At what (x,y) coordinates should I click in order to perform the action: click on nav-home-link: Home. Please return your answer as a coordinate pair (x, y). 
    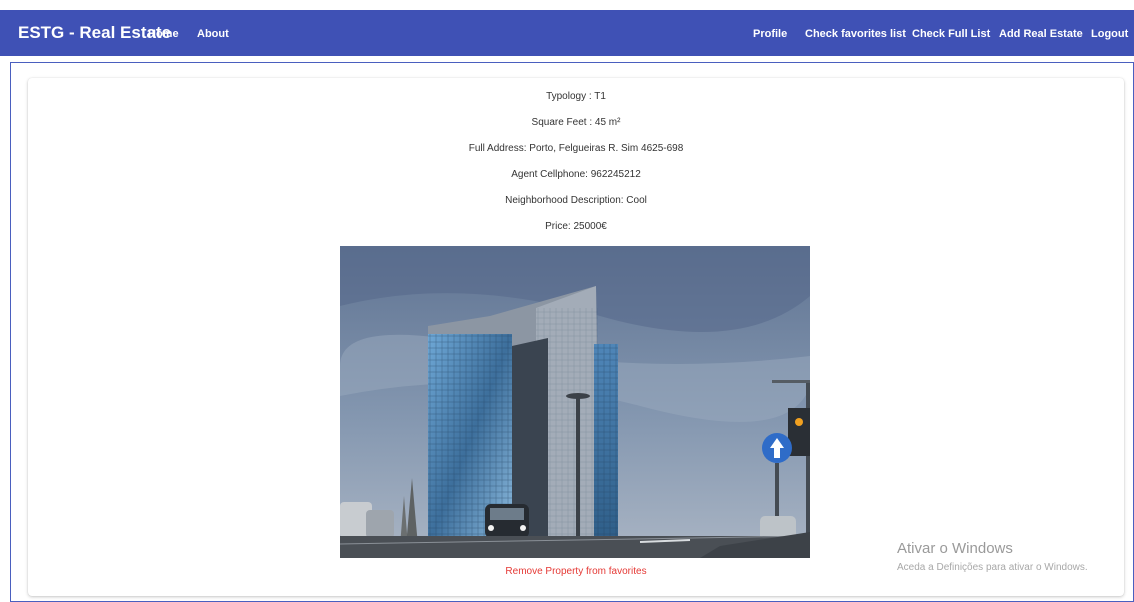
    Looking at the image, I should click on (163, 34).